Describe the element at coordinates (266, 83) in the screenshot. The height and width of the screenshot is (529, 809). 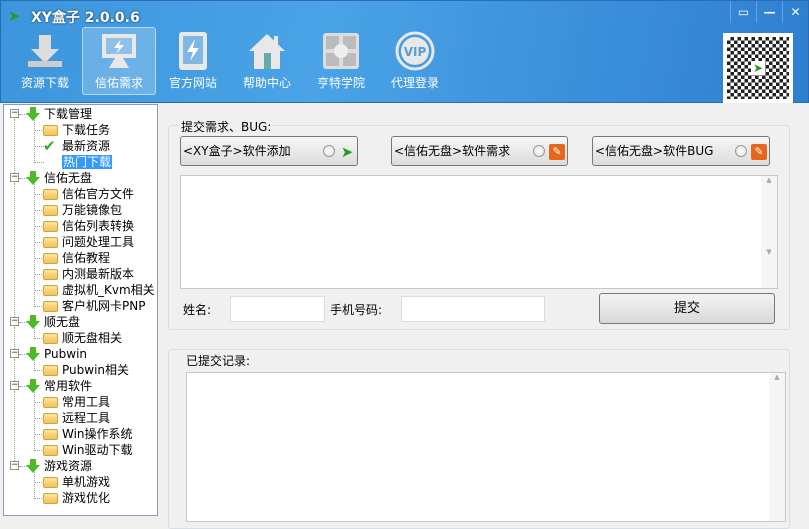
I see `nav-label: 帮助中心` at that location.